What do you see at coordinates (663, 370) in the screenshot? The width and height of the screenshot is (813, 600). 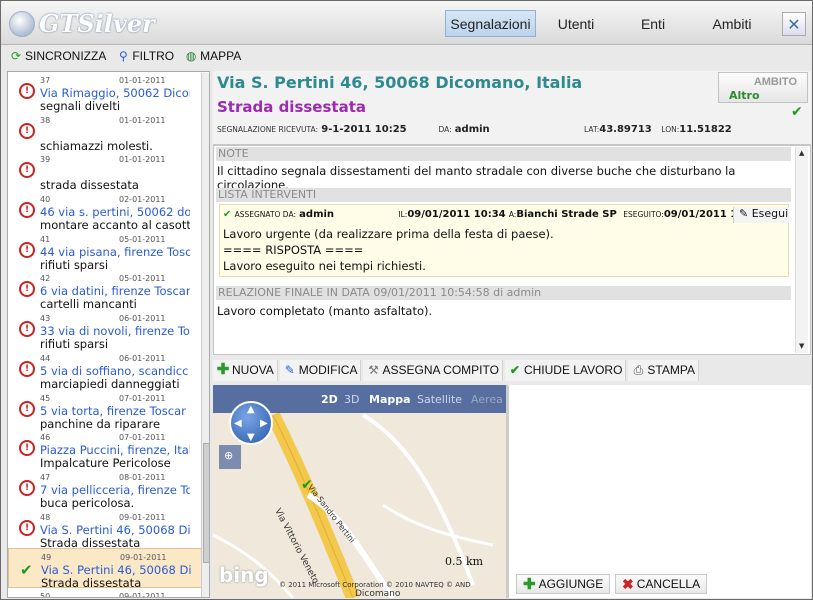 I see `print-button: ⎙ STAMPA` at bounding box center [663, 370].